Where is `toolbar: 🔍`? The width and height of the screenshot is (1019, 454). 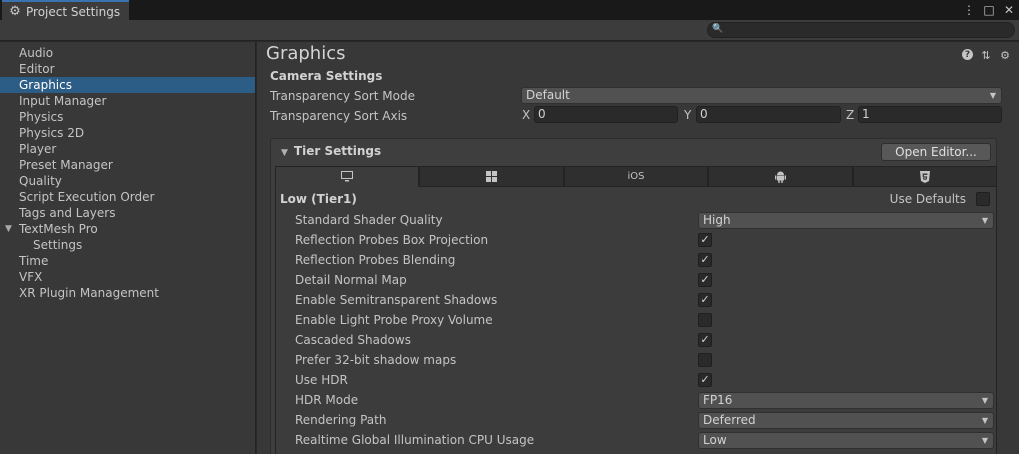
toolbar: 🔍 is located at coordinates (509, 30).